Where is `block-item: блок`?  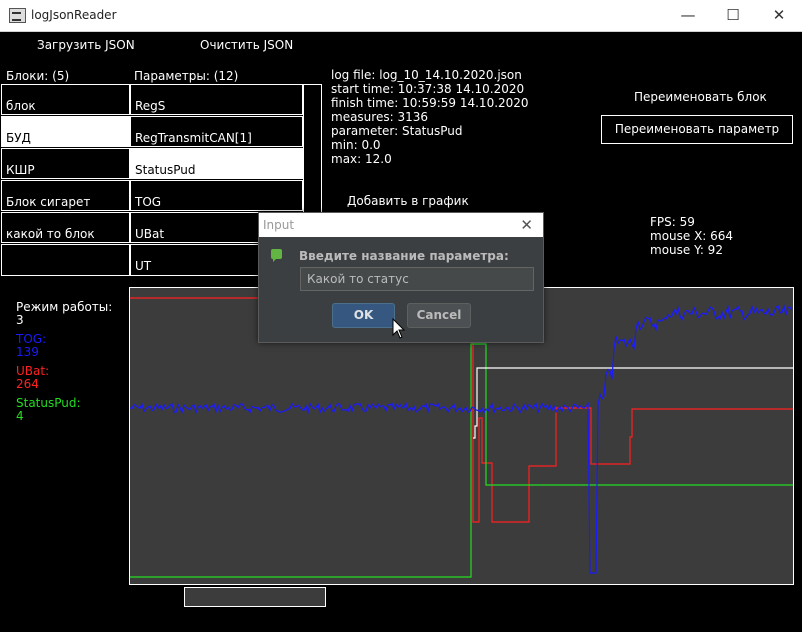 block-item: блок is located at coordinates (65, 99).